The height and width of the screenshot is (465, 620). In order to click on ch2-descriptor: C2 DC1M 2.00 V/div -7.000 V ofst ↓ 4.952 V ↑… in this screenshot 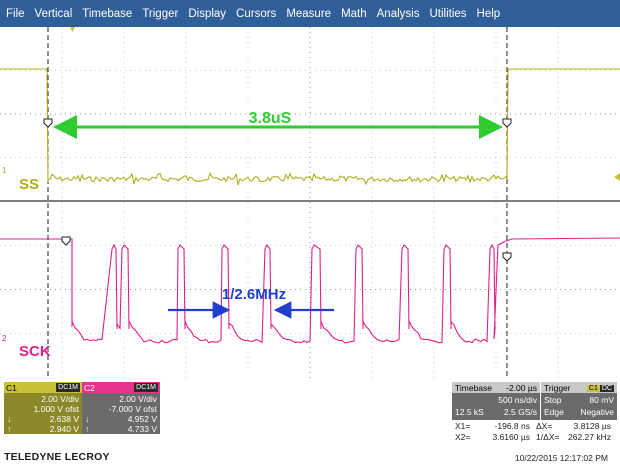, I will do `click(121, 413)`.